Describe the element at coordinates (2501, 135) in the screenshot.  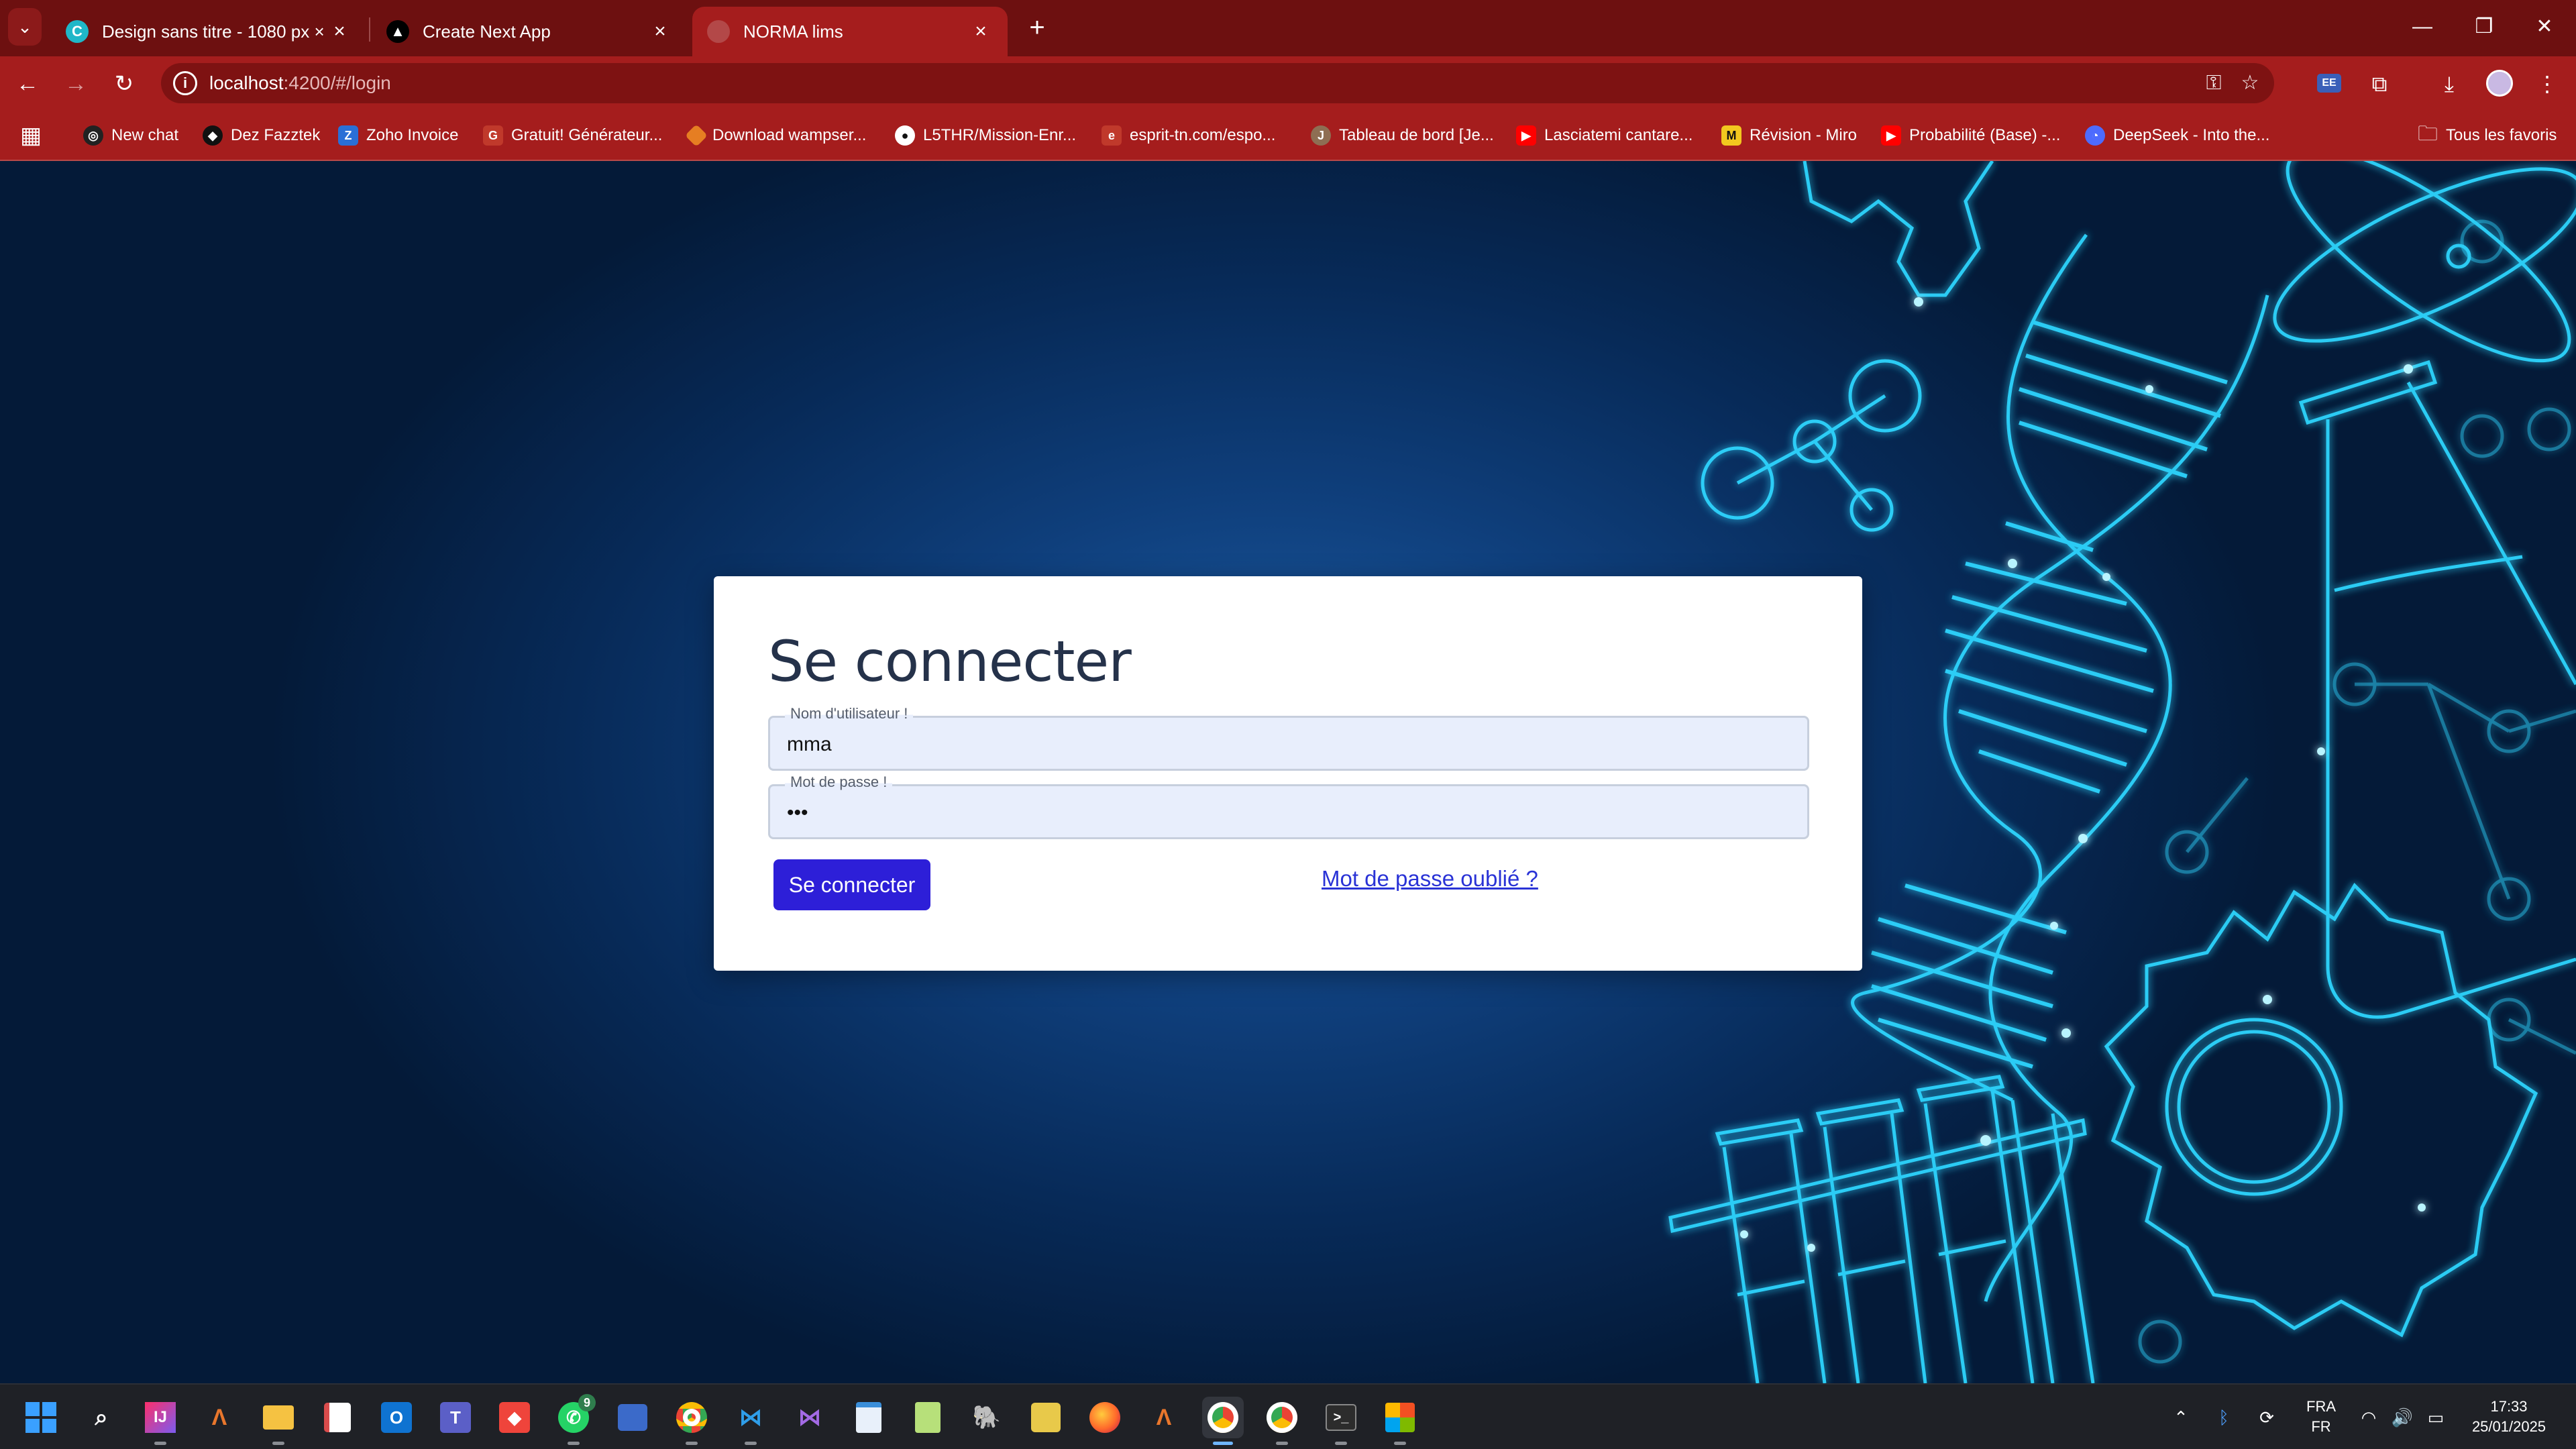
I see `bookmark-label: Tous les favoris` at that location.